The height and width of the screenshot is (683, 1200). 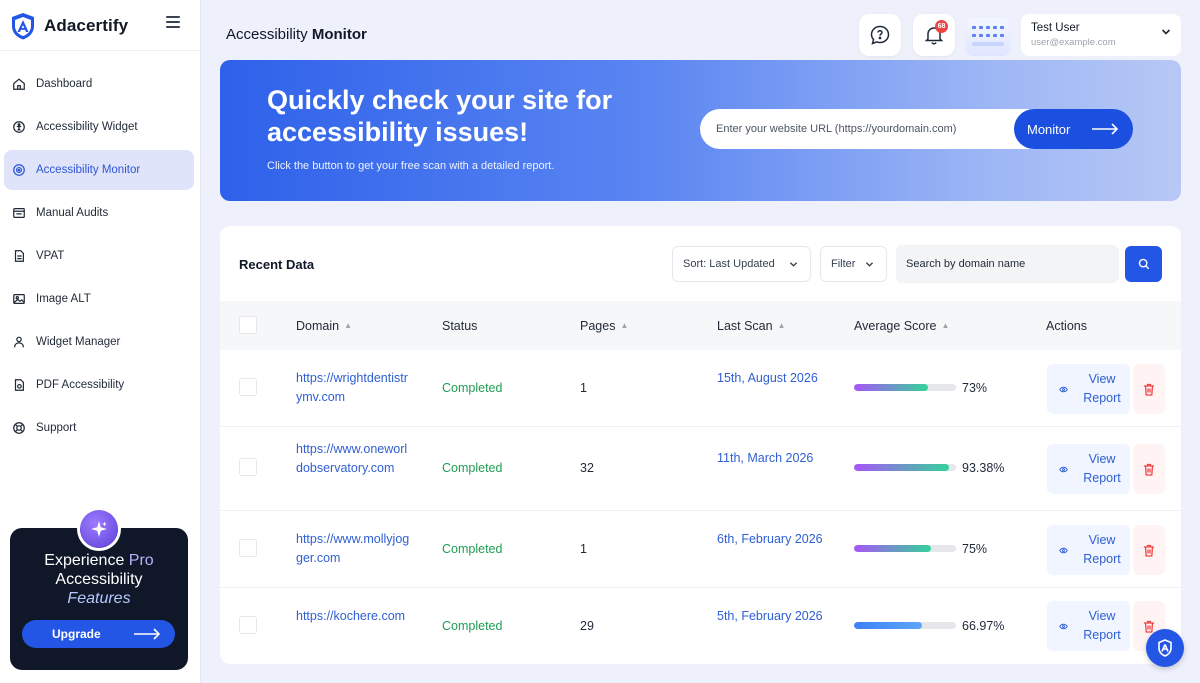 I want to click on filter-dropdown: Filter, so click(x=853, y=264).